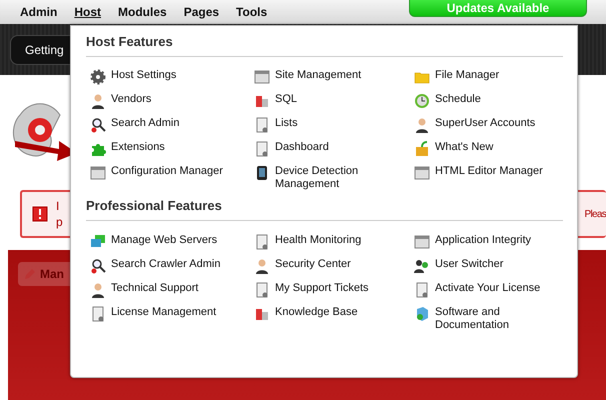  I want to click on section-heading: Professional Features, so click(324, 209).